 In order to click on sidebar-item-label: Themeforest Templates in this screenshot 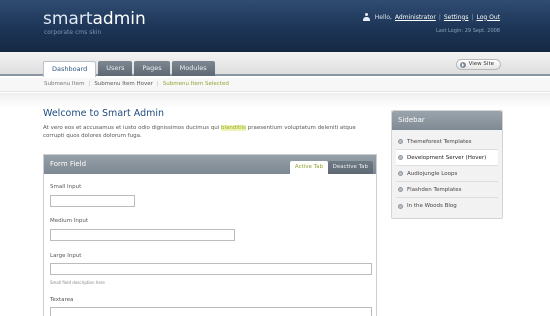, I will do `click(439, 141)`.